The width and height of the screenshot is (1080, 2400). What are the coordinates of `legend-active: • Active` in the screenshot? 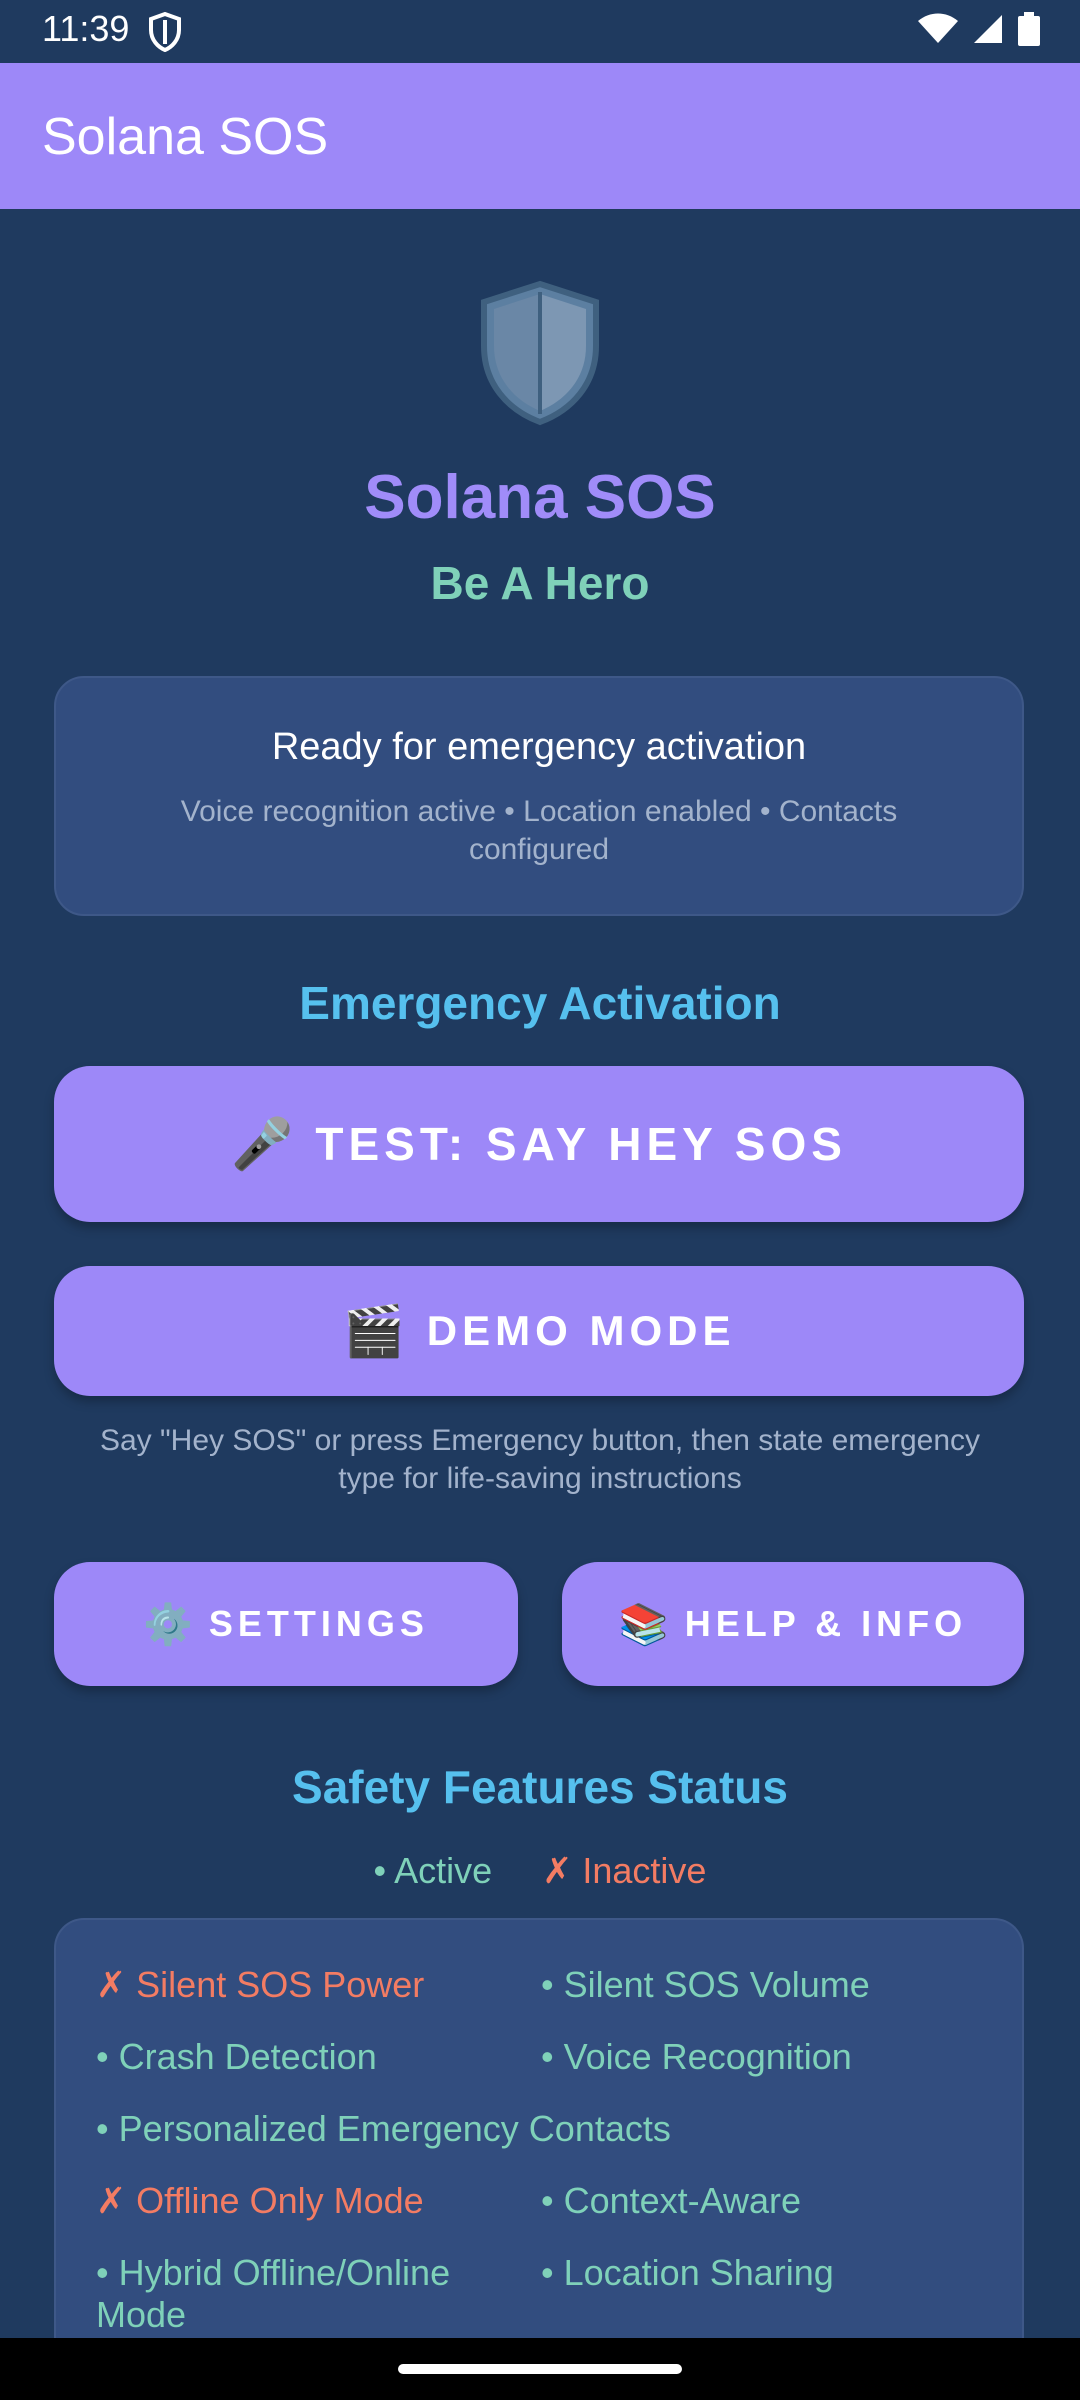 It's located at (433, 1870).